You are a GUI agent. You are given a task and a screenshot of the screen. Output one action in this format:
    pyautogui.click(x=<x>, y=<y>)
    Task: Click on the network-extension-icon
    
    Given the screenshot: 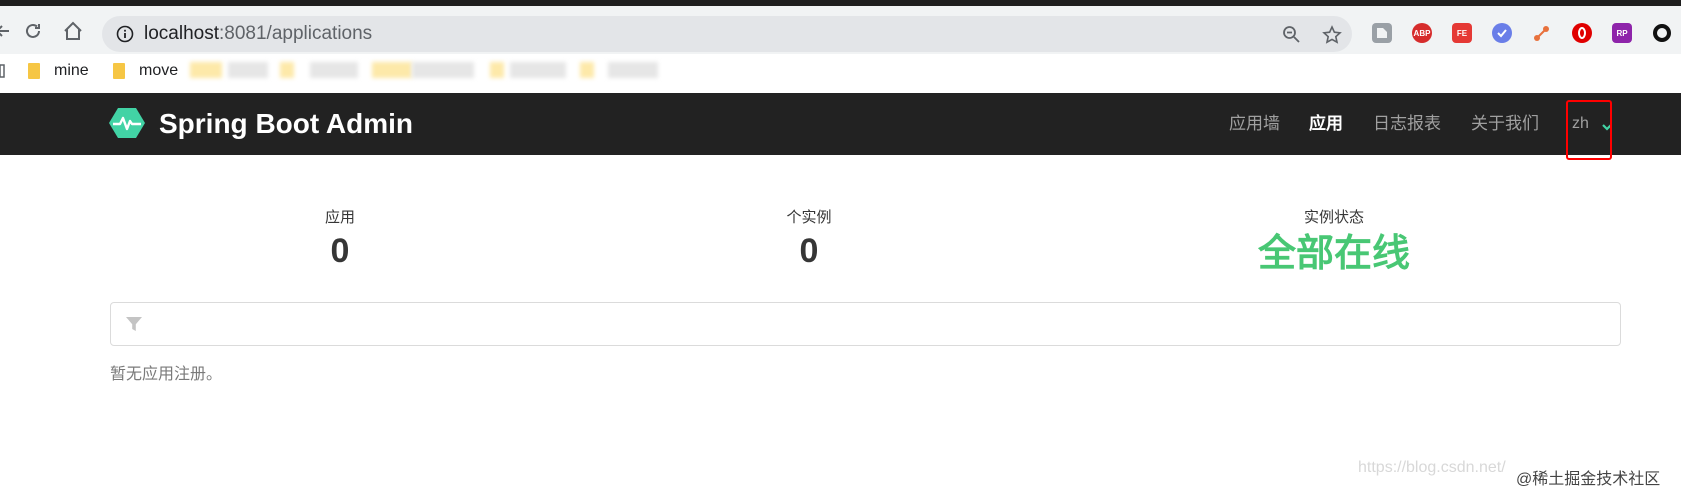 What is the action you would take?
    pyautogui.click(x=1542, y=33)
    